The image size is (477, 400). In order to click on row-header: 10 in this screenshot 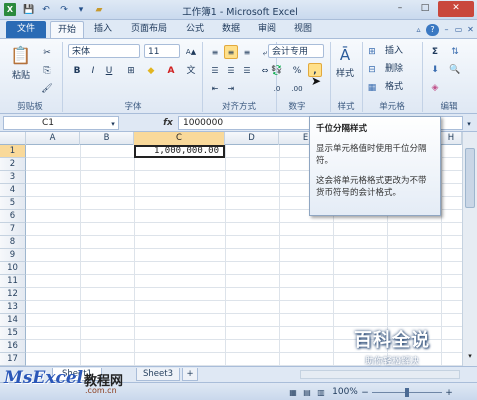, I will do `click(13, 268)`.